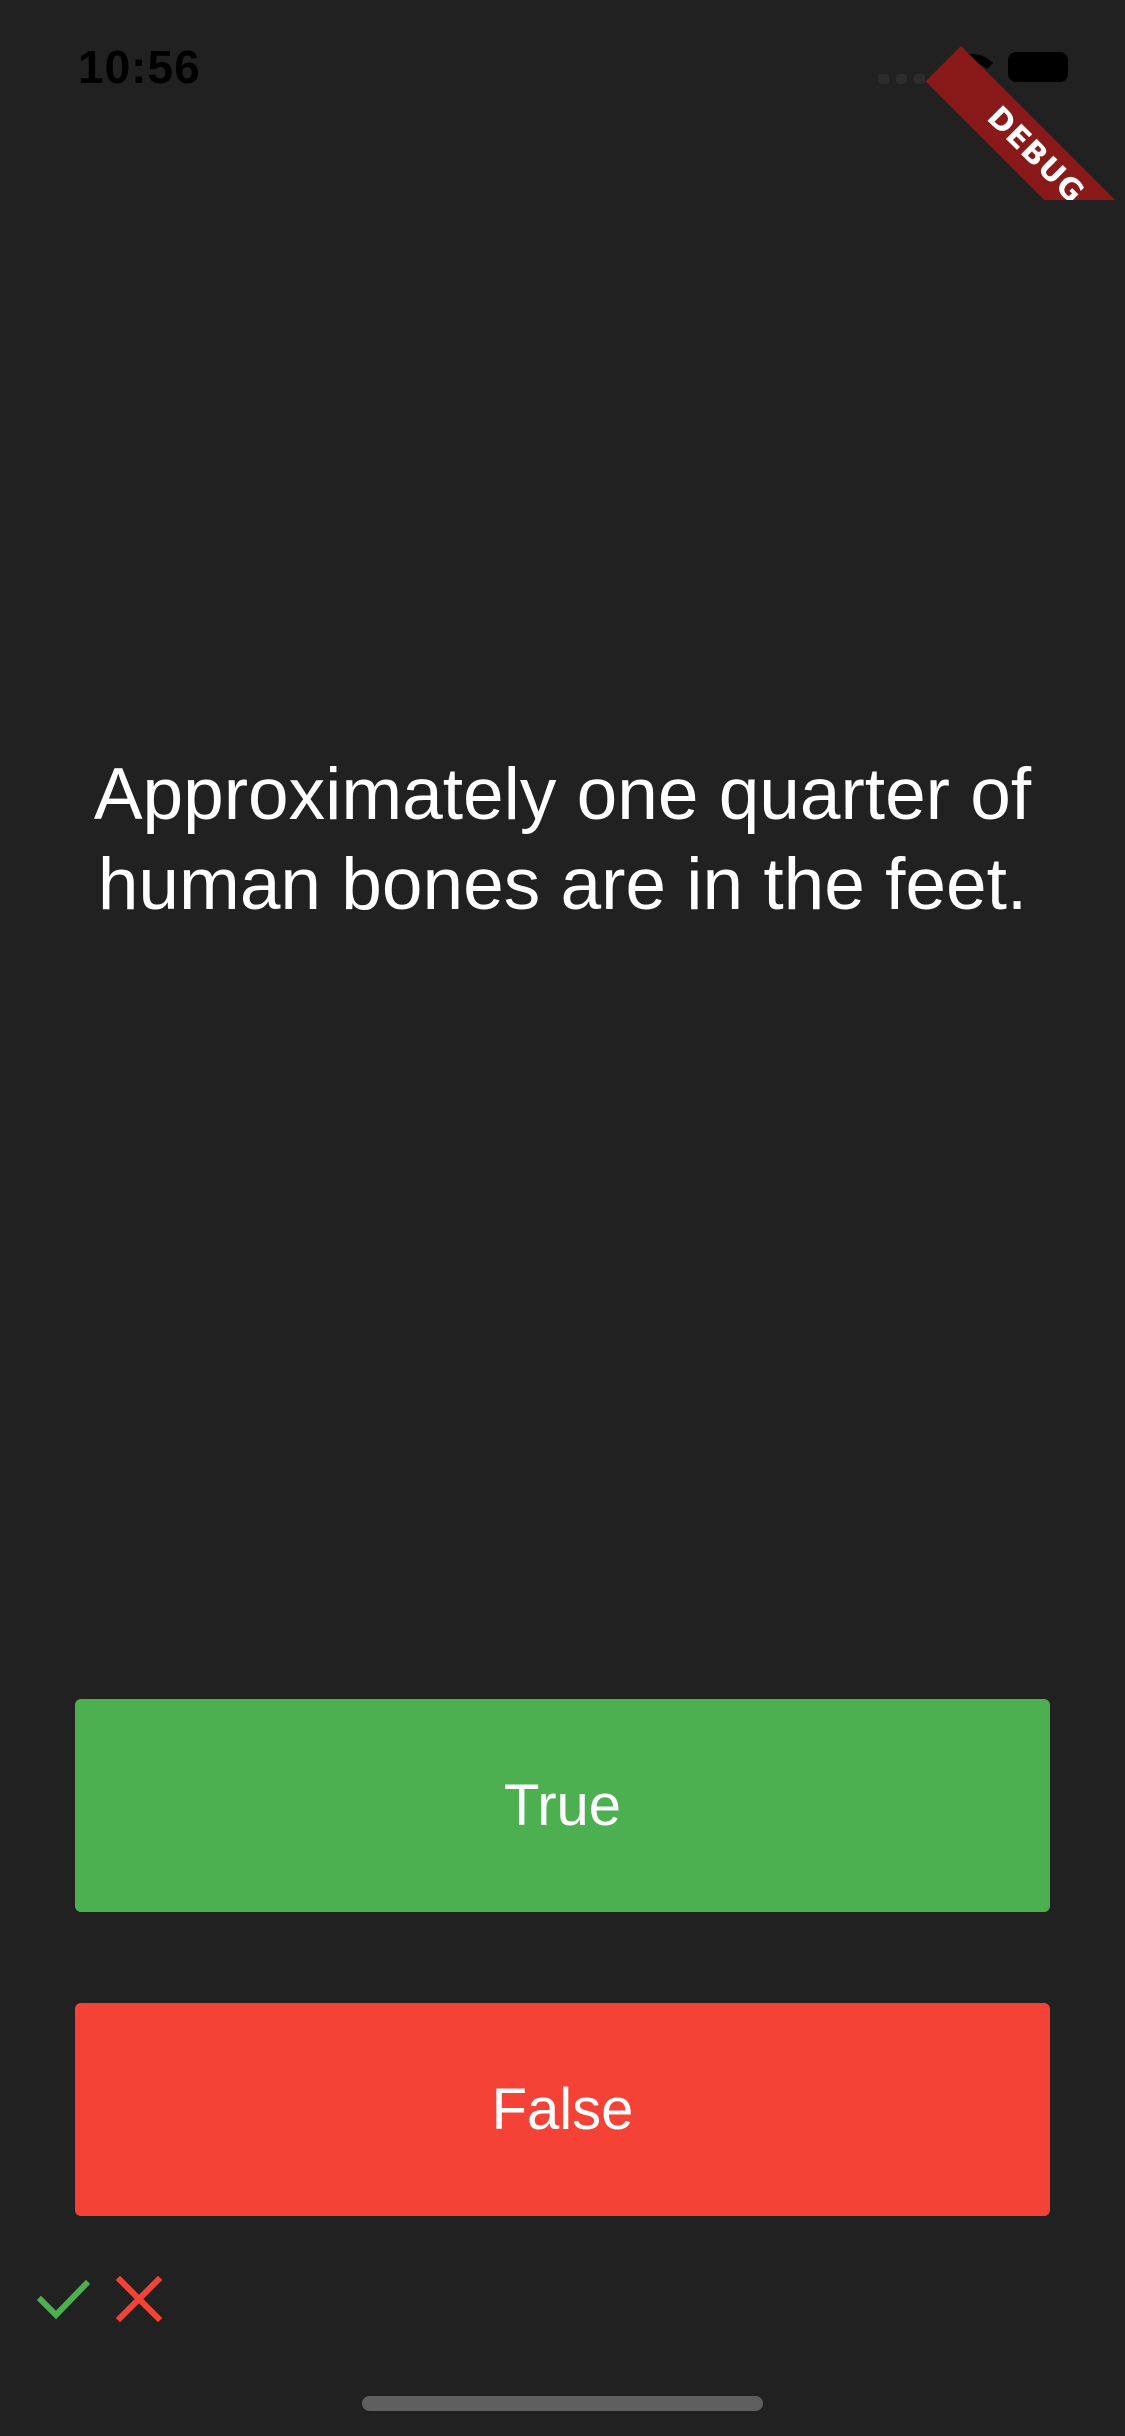 Image resolution: width=1125 pixels, height=2436 pixels. What do you see at coordinates (562, 2109) in the screenshot?
I see `false-button: False` at bounding box center [562, 2109].